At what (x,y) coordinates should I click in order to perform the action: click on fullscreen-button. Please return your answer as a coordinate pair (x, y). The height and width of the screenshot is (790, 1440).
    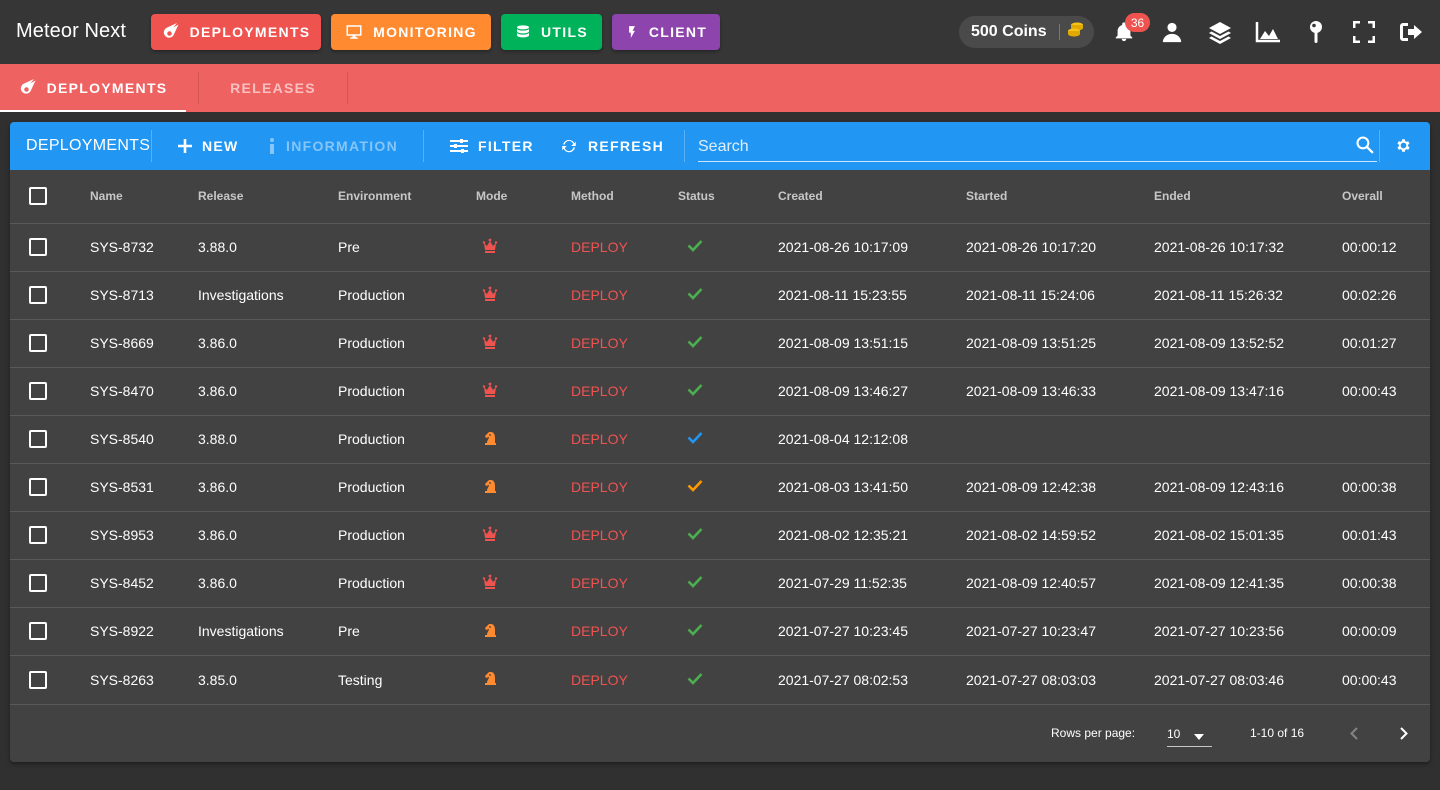
    Looking at the image, I should click on (1364, 32).